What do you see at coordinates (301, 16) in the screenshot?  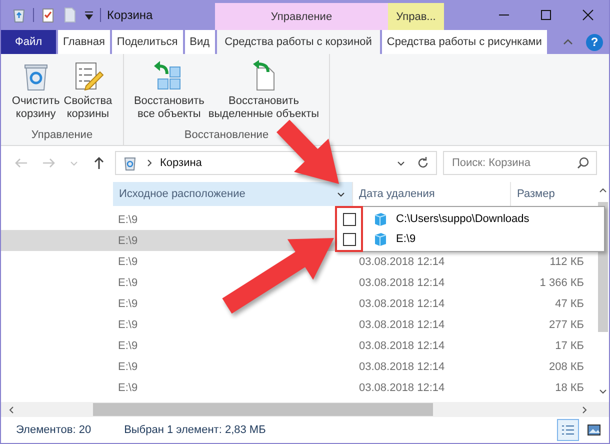 I see `context-tab-group: Управление` at bounding box center [301, 16].